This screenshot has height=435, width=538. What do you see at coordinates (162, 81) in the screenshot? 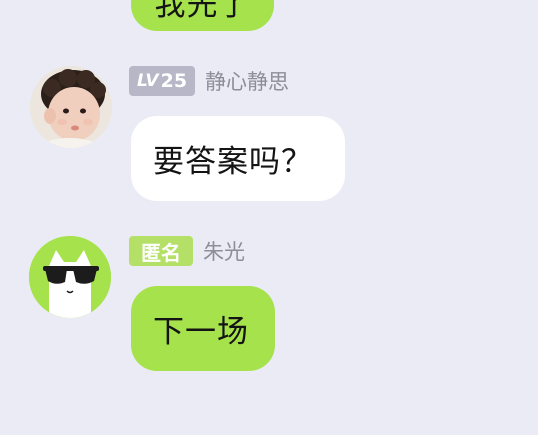
I see `level-badge: LV 25` at bounding box center [162, 81].